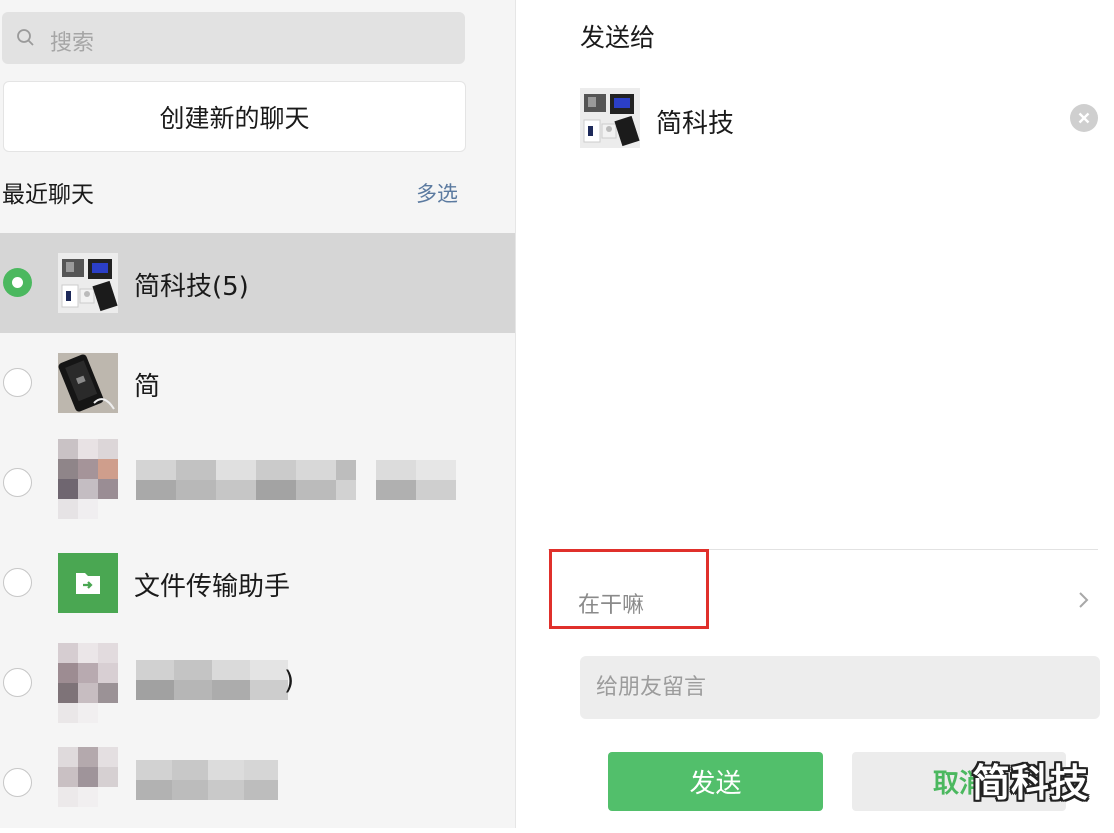 The image size is (1114, 833). What do you see at coordinates (88, 383) in the screenshot?
I see `phone-photo-avatar` at bounding box center [88, 383].